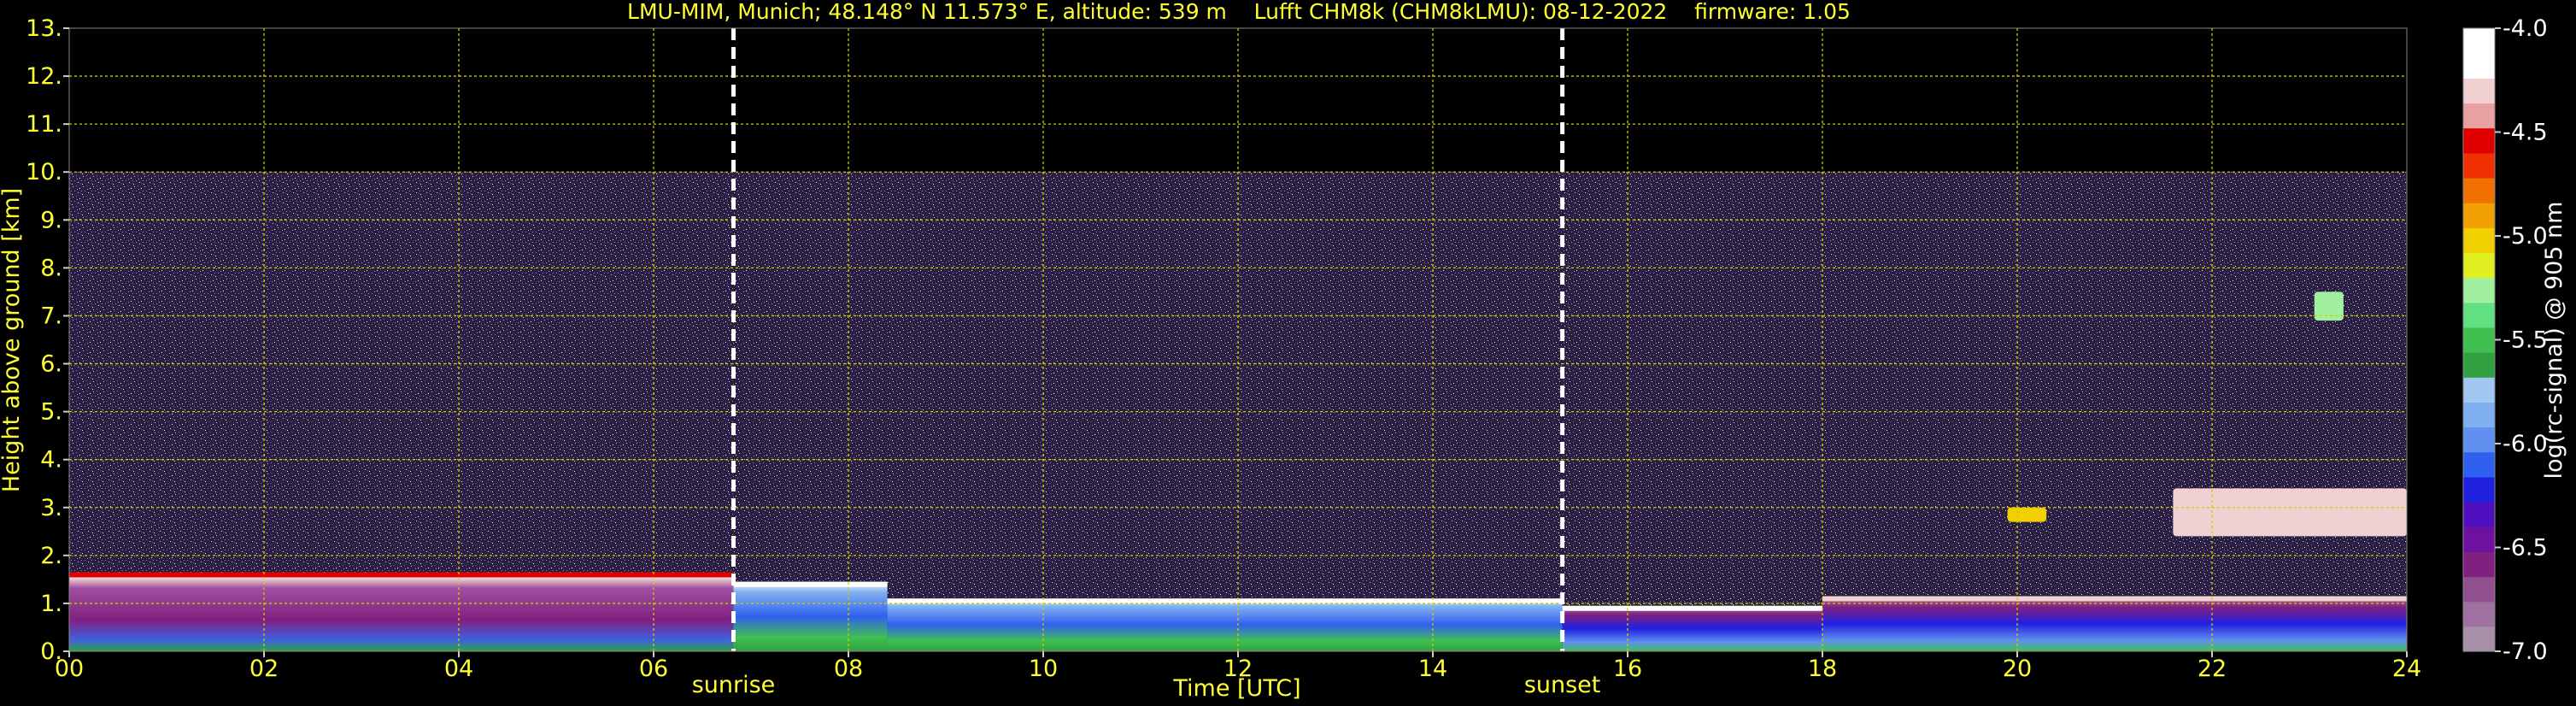  What do you see at coordinates (458, 669) in the screenshot?
I see `x-tick-label: 04` at bounding box center [458, 669].